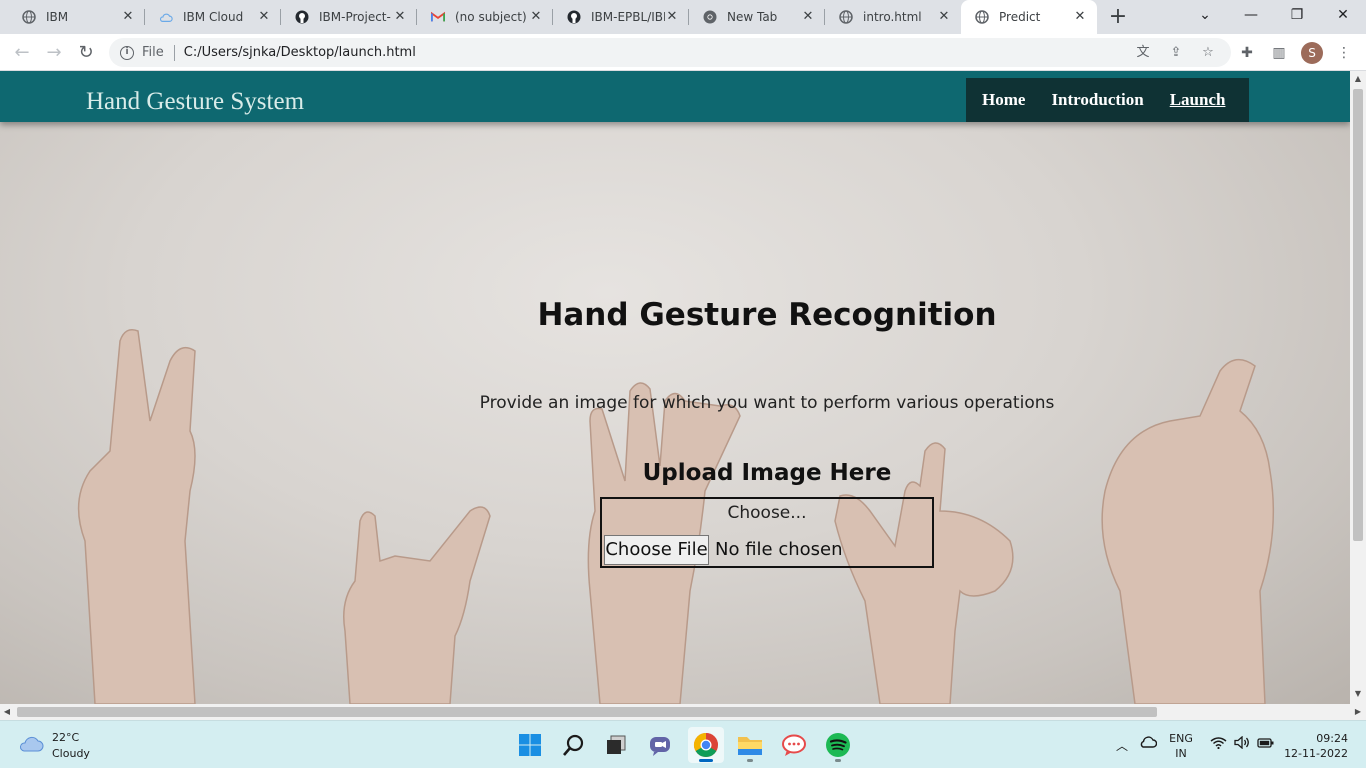 Image resolution: width=1366 pixels, height=768 pixels. I want to click on tab-label: IBM, so click(57, 17).